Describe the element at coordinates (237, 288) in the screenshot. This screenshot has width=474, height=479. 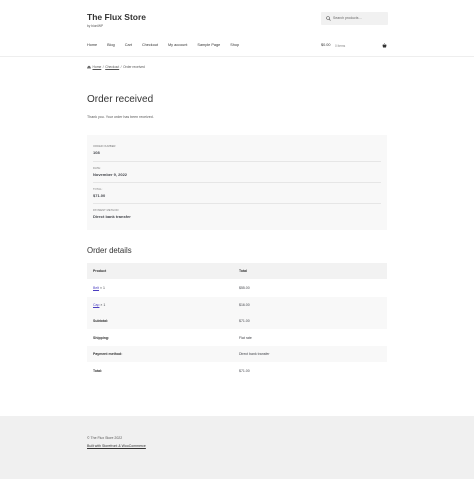
I see `table-row: Belt × 1 $55.00` at that location.